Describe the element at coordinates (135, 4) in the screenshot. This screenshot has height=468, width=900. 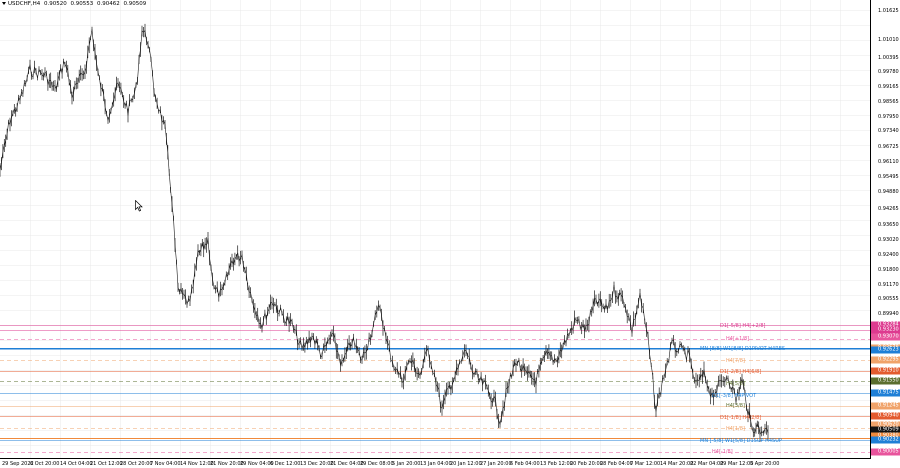
I see `ohlc-close: 0.90509` at that location.